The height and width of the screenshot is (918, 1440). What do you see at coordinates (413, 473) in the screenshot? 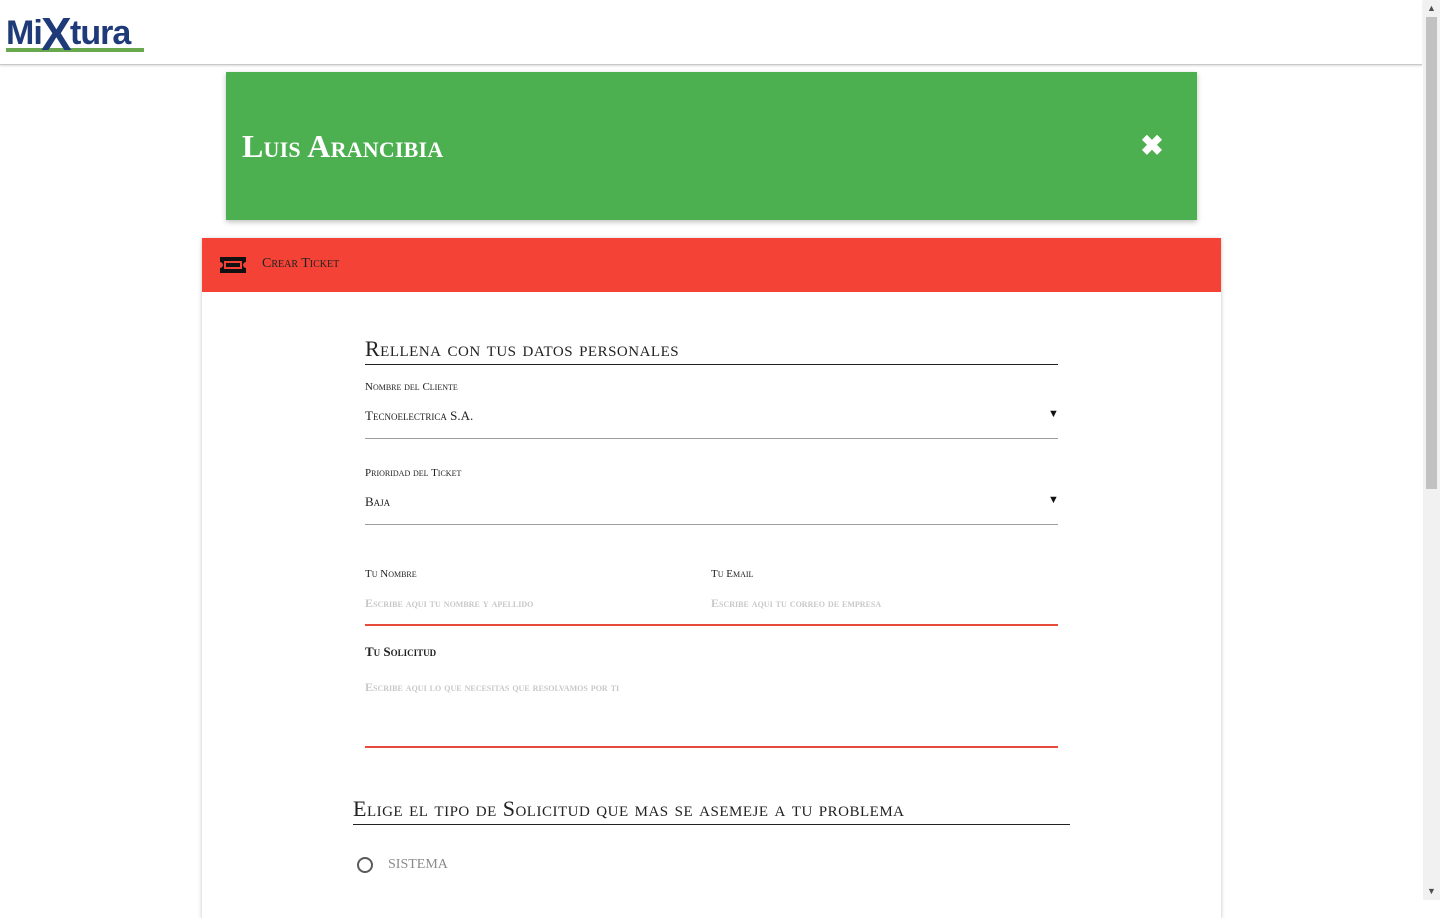
I see `prioridad-label: Prioridad del Ticket` at bounding box center [413, 473].